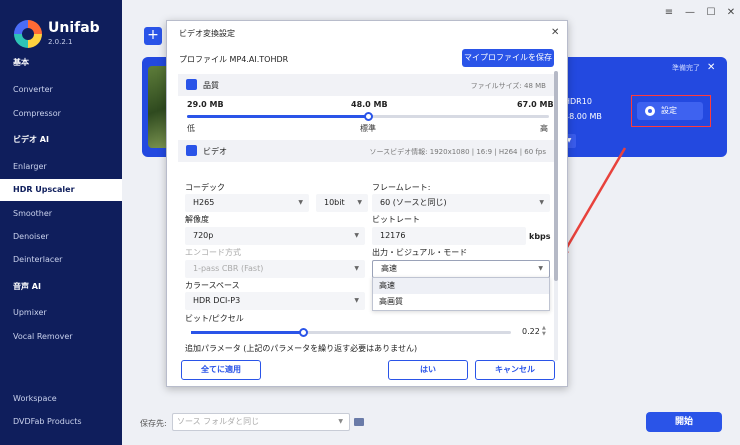  What do you see at coordinates (401, 187) in the screenshot?
I see `framerate-label: フレームレート:` at bounding box center [401, 187].